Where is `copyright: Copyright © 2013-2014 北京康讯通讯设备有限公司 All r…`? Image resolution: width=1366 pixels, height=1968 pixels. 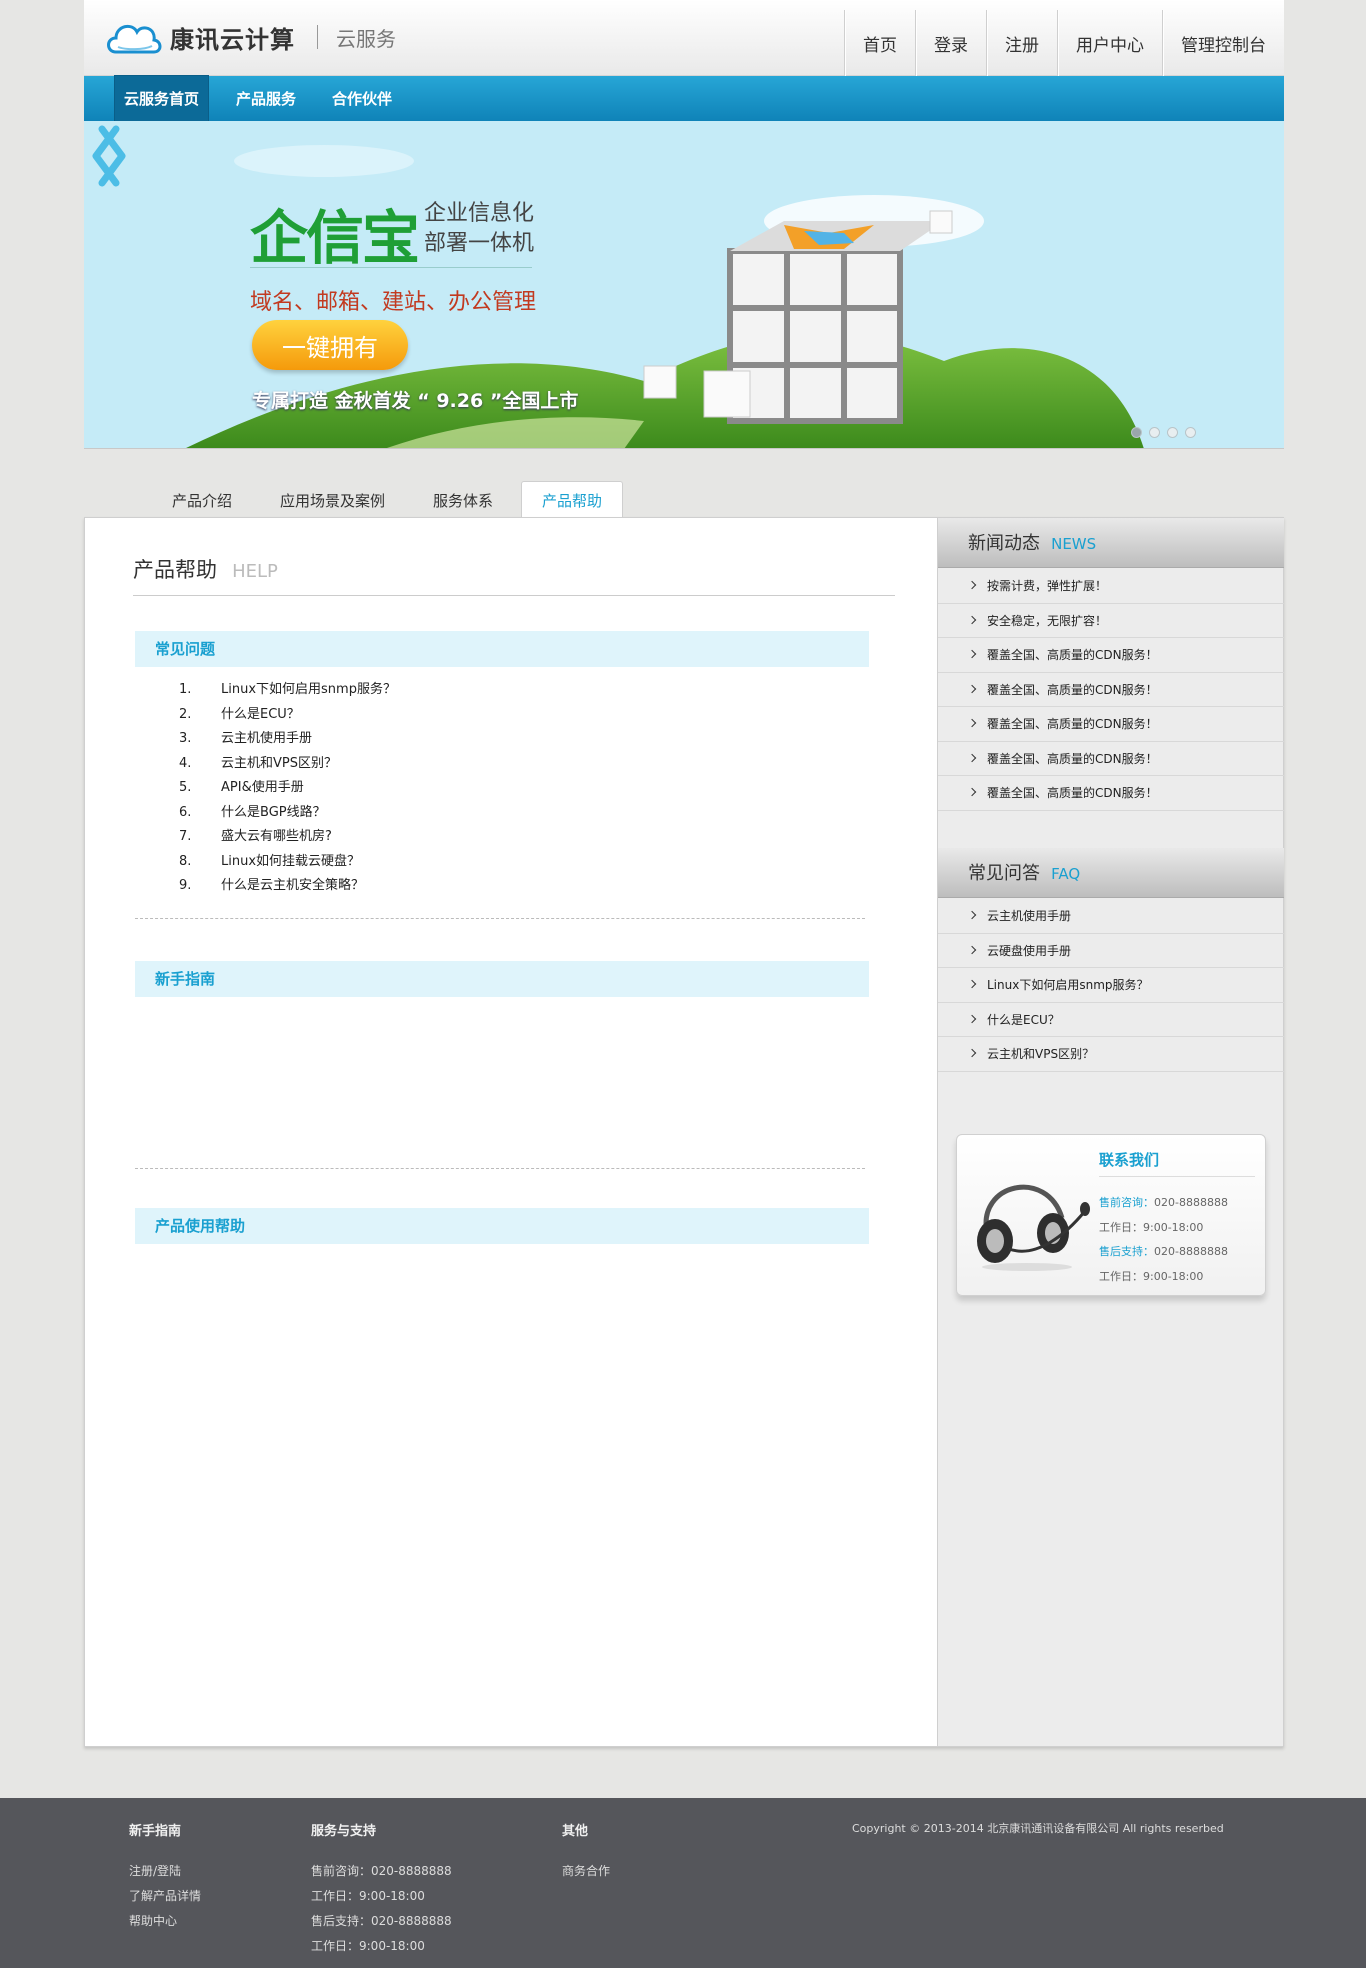
copyright: Copyright © 2013-2014 北京康讯通讯设备有限公司 All r… is located at coordinates (1038, 1828).